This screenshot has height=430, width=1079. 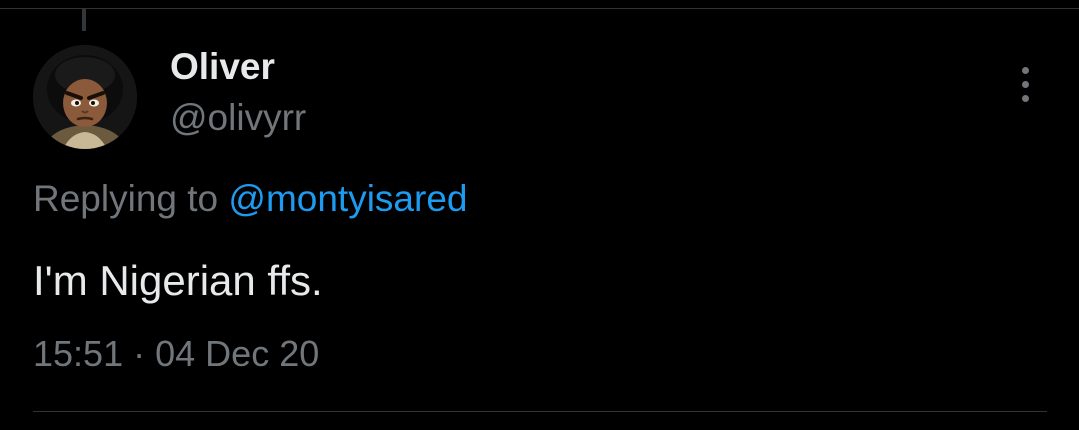 I want to click on tweet-metadata: 15:51 · 04 Dec 20, so click(x=176, y=354).